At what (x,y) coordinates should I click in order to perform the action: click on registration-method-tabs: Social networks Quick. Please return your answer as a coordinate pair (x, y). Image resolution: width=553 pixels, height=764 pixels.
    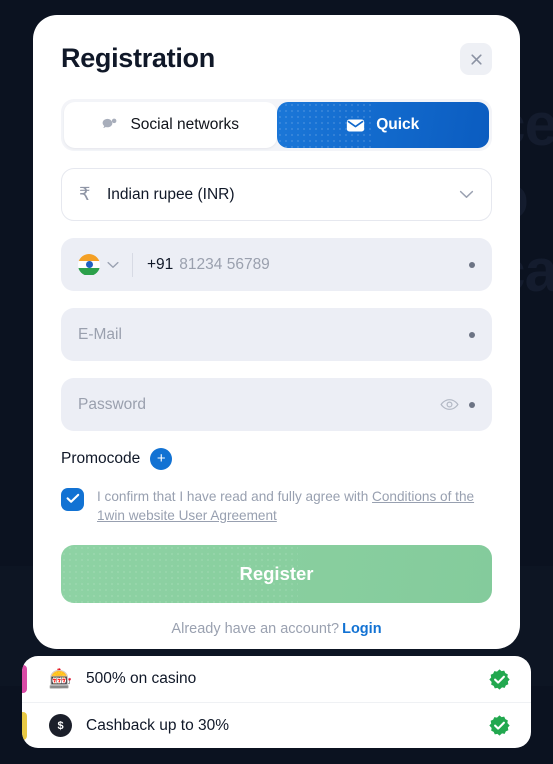
    Looking at the image, I should click on (276, 125).